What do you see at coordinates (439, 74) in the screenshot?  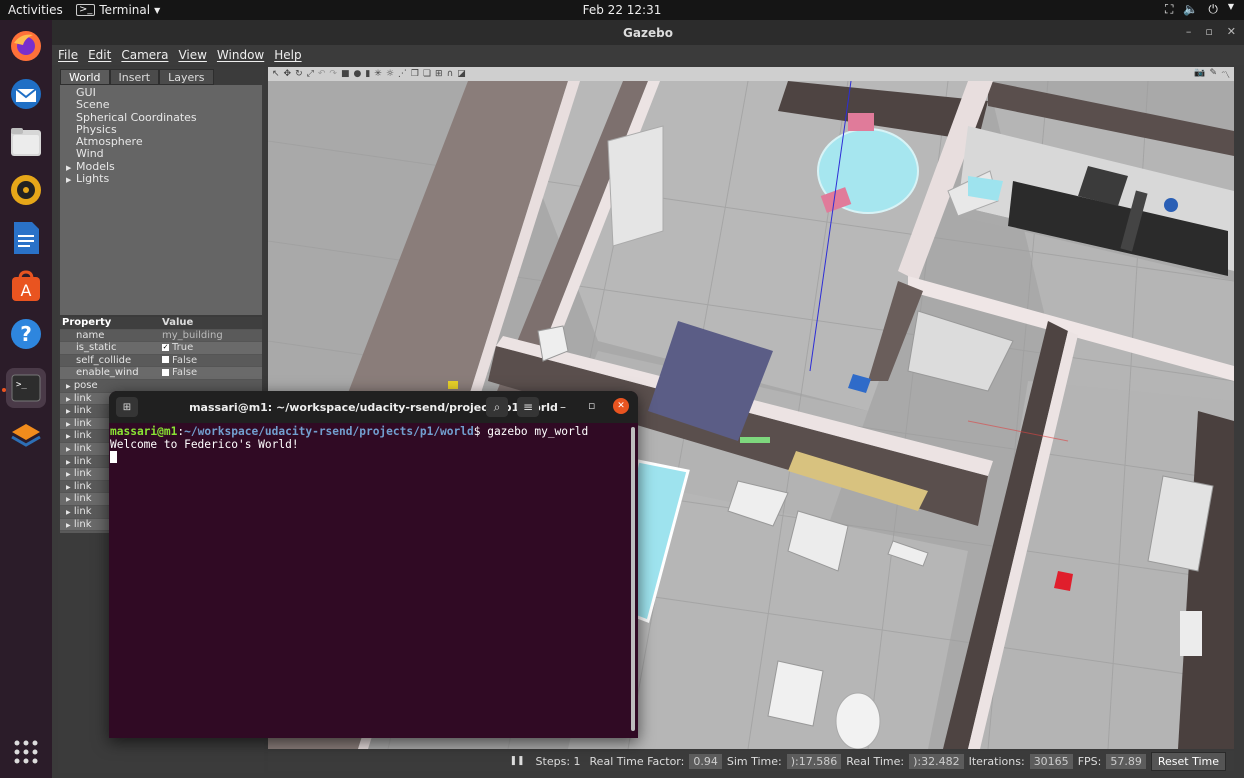 I see `align-icon: ⊞` at bounding box center [439, 74].